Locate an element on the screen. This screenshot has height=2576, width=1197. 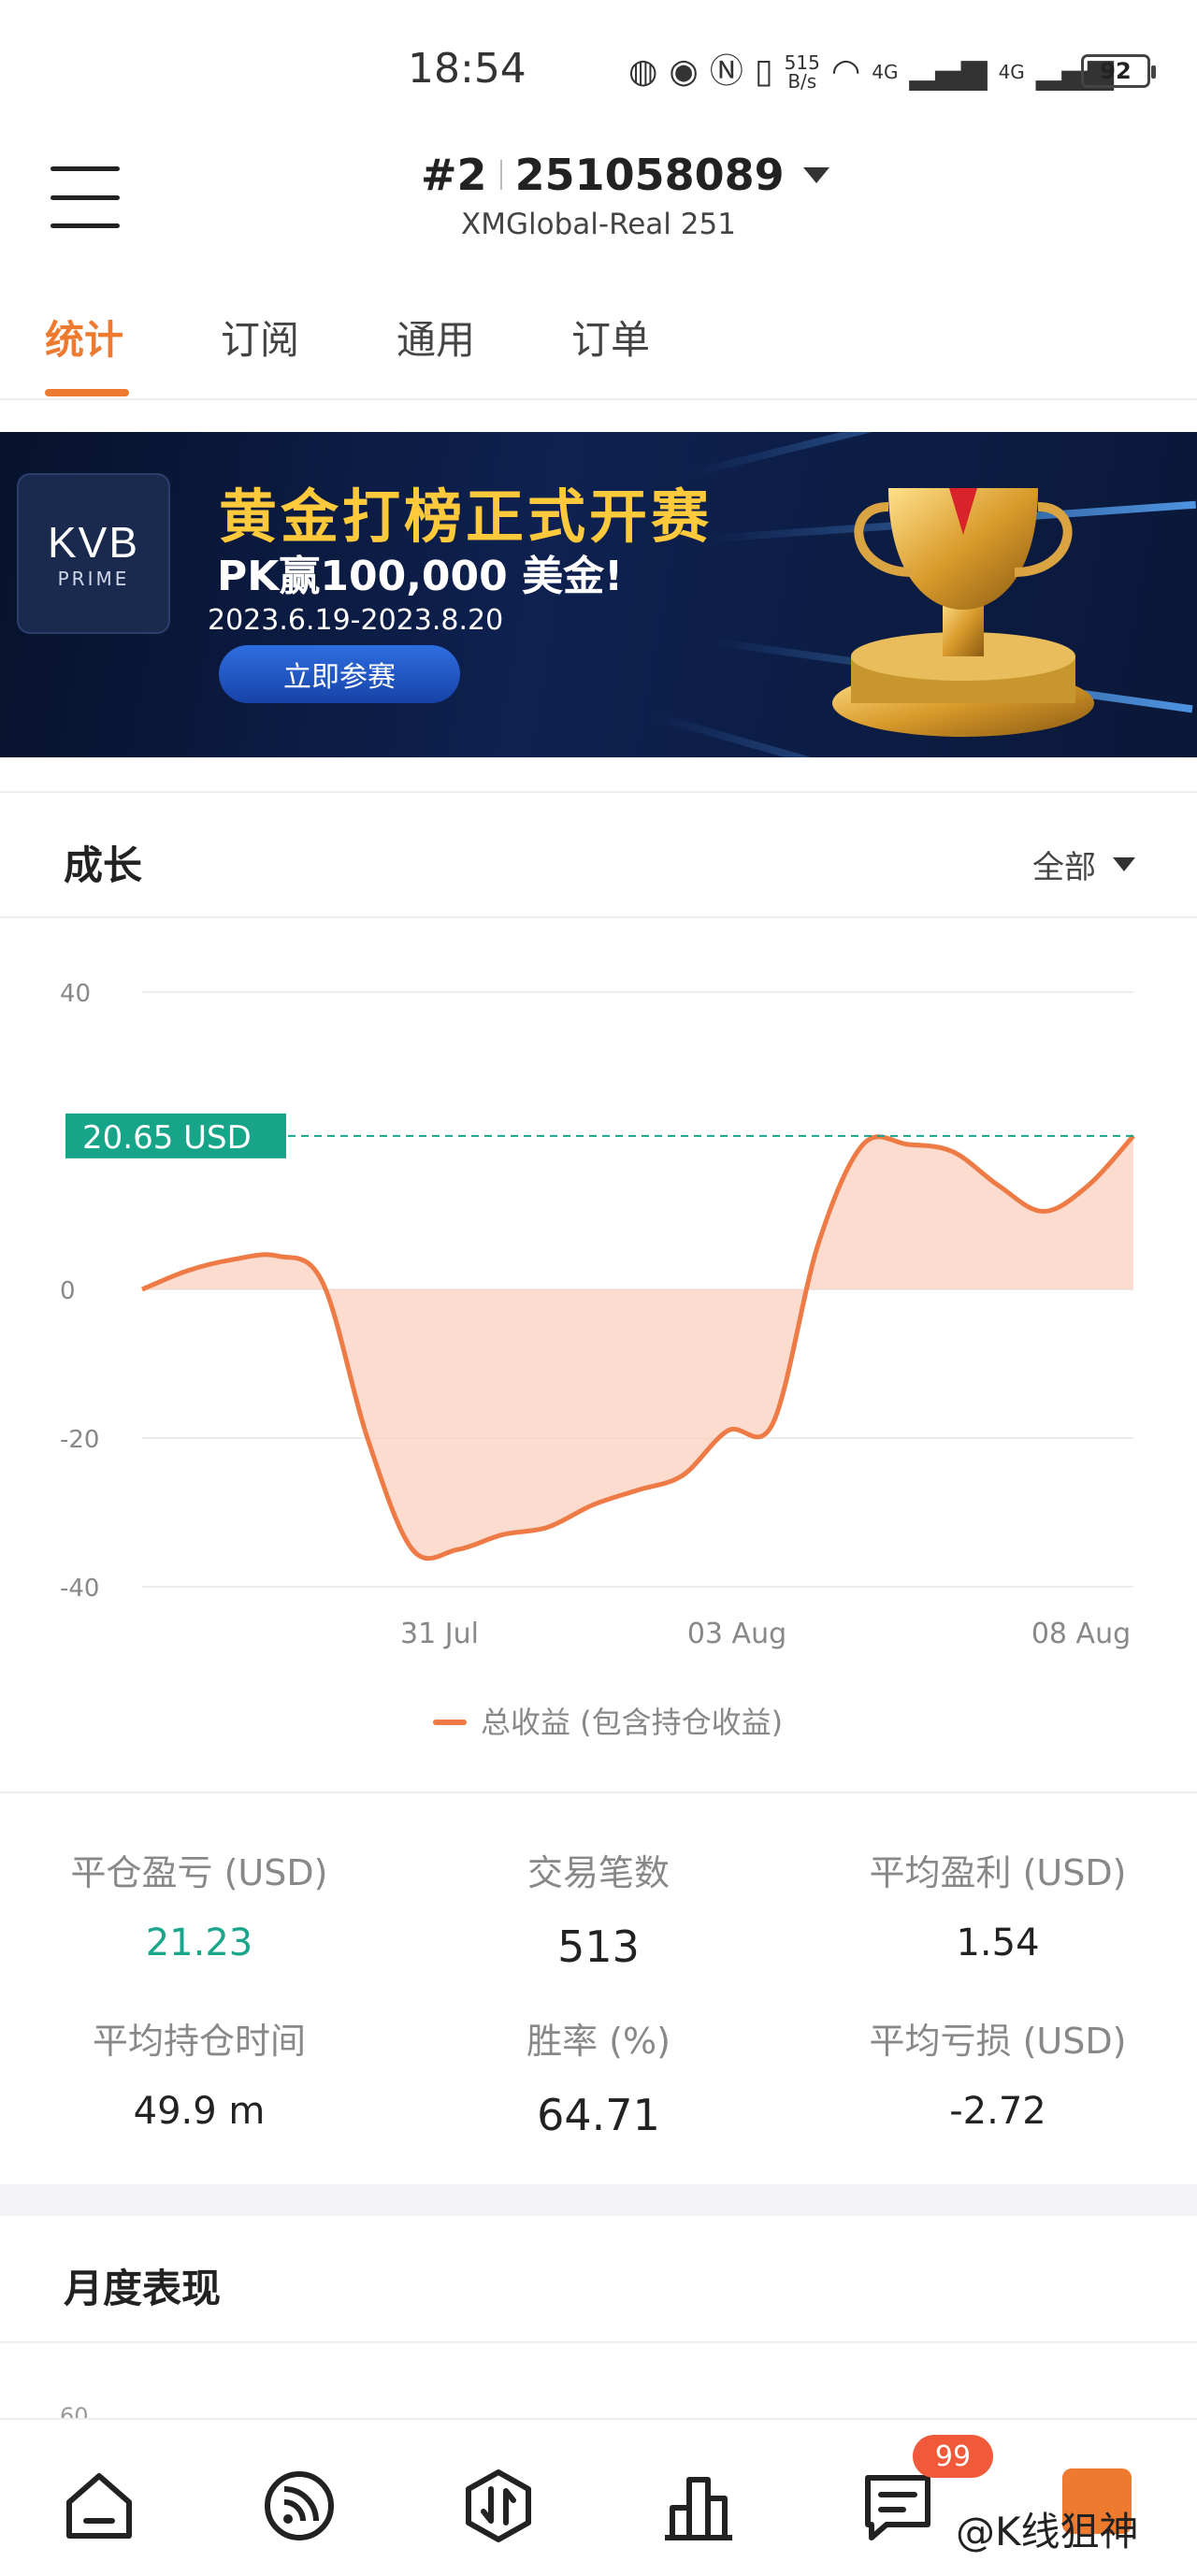
x-tick-label: 03 Aug is located at coordinates (736, 1634).